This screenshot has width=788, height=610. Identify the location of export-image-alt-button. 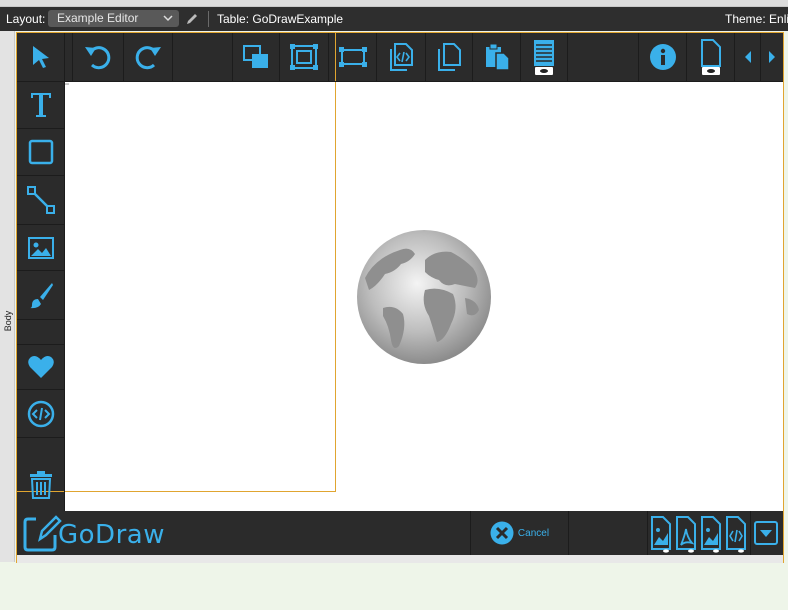
(711, 534).